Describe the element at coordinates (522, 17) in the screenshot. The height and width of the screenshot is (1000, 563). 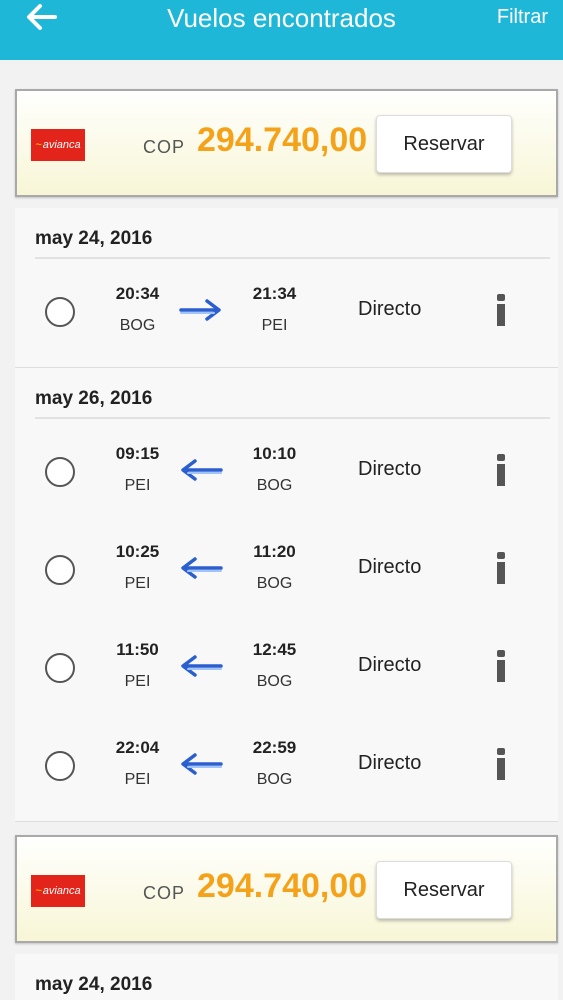
I see `filter-button: Filtrar` at that location.